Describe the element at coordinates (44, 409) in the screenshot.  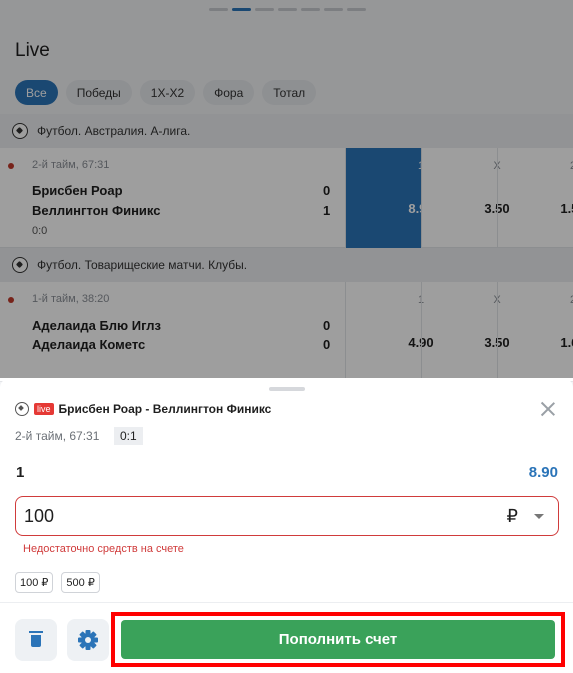
I see `live-badge: live` at that location.